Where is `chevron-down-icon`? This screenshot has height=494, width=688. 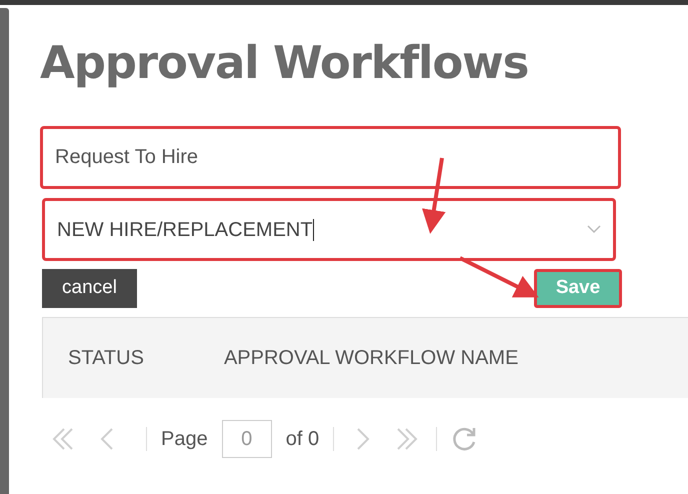
chevron-down-icon is located at coordinates (594, 229).